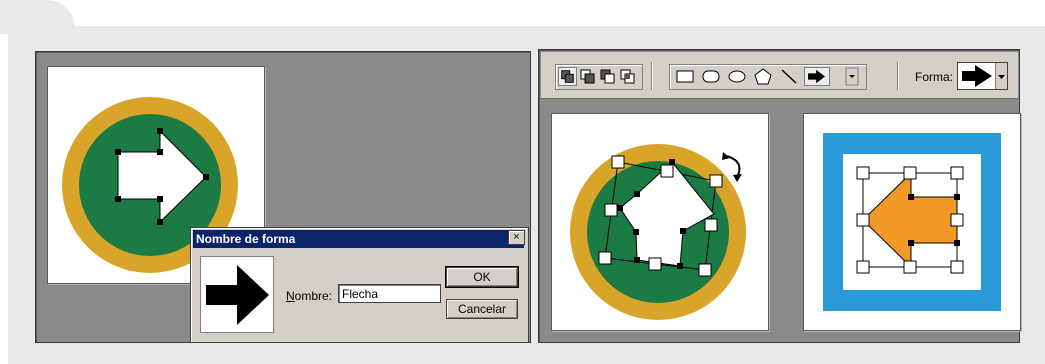 This screenshot has width=1045, height=364. What do you see at coordinates (482, 277) in the screenshot?
I see `ok-button: OK` at bounding box center [482, 277].